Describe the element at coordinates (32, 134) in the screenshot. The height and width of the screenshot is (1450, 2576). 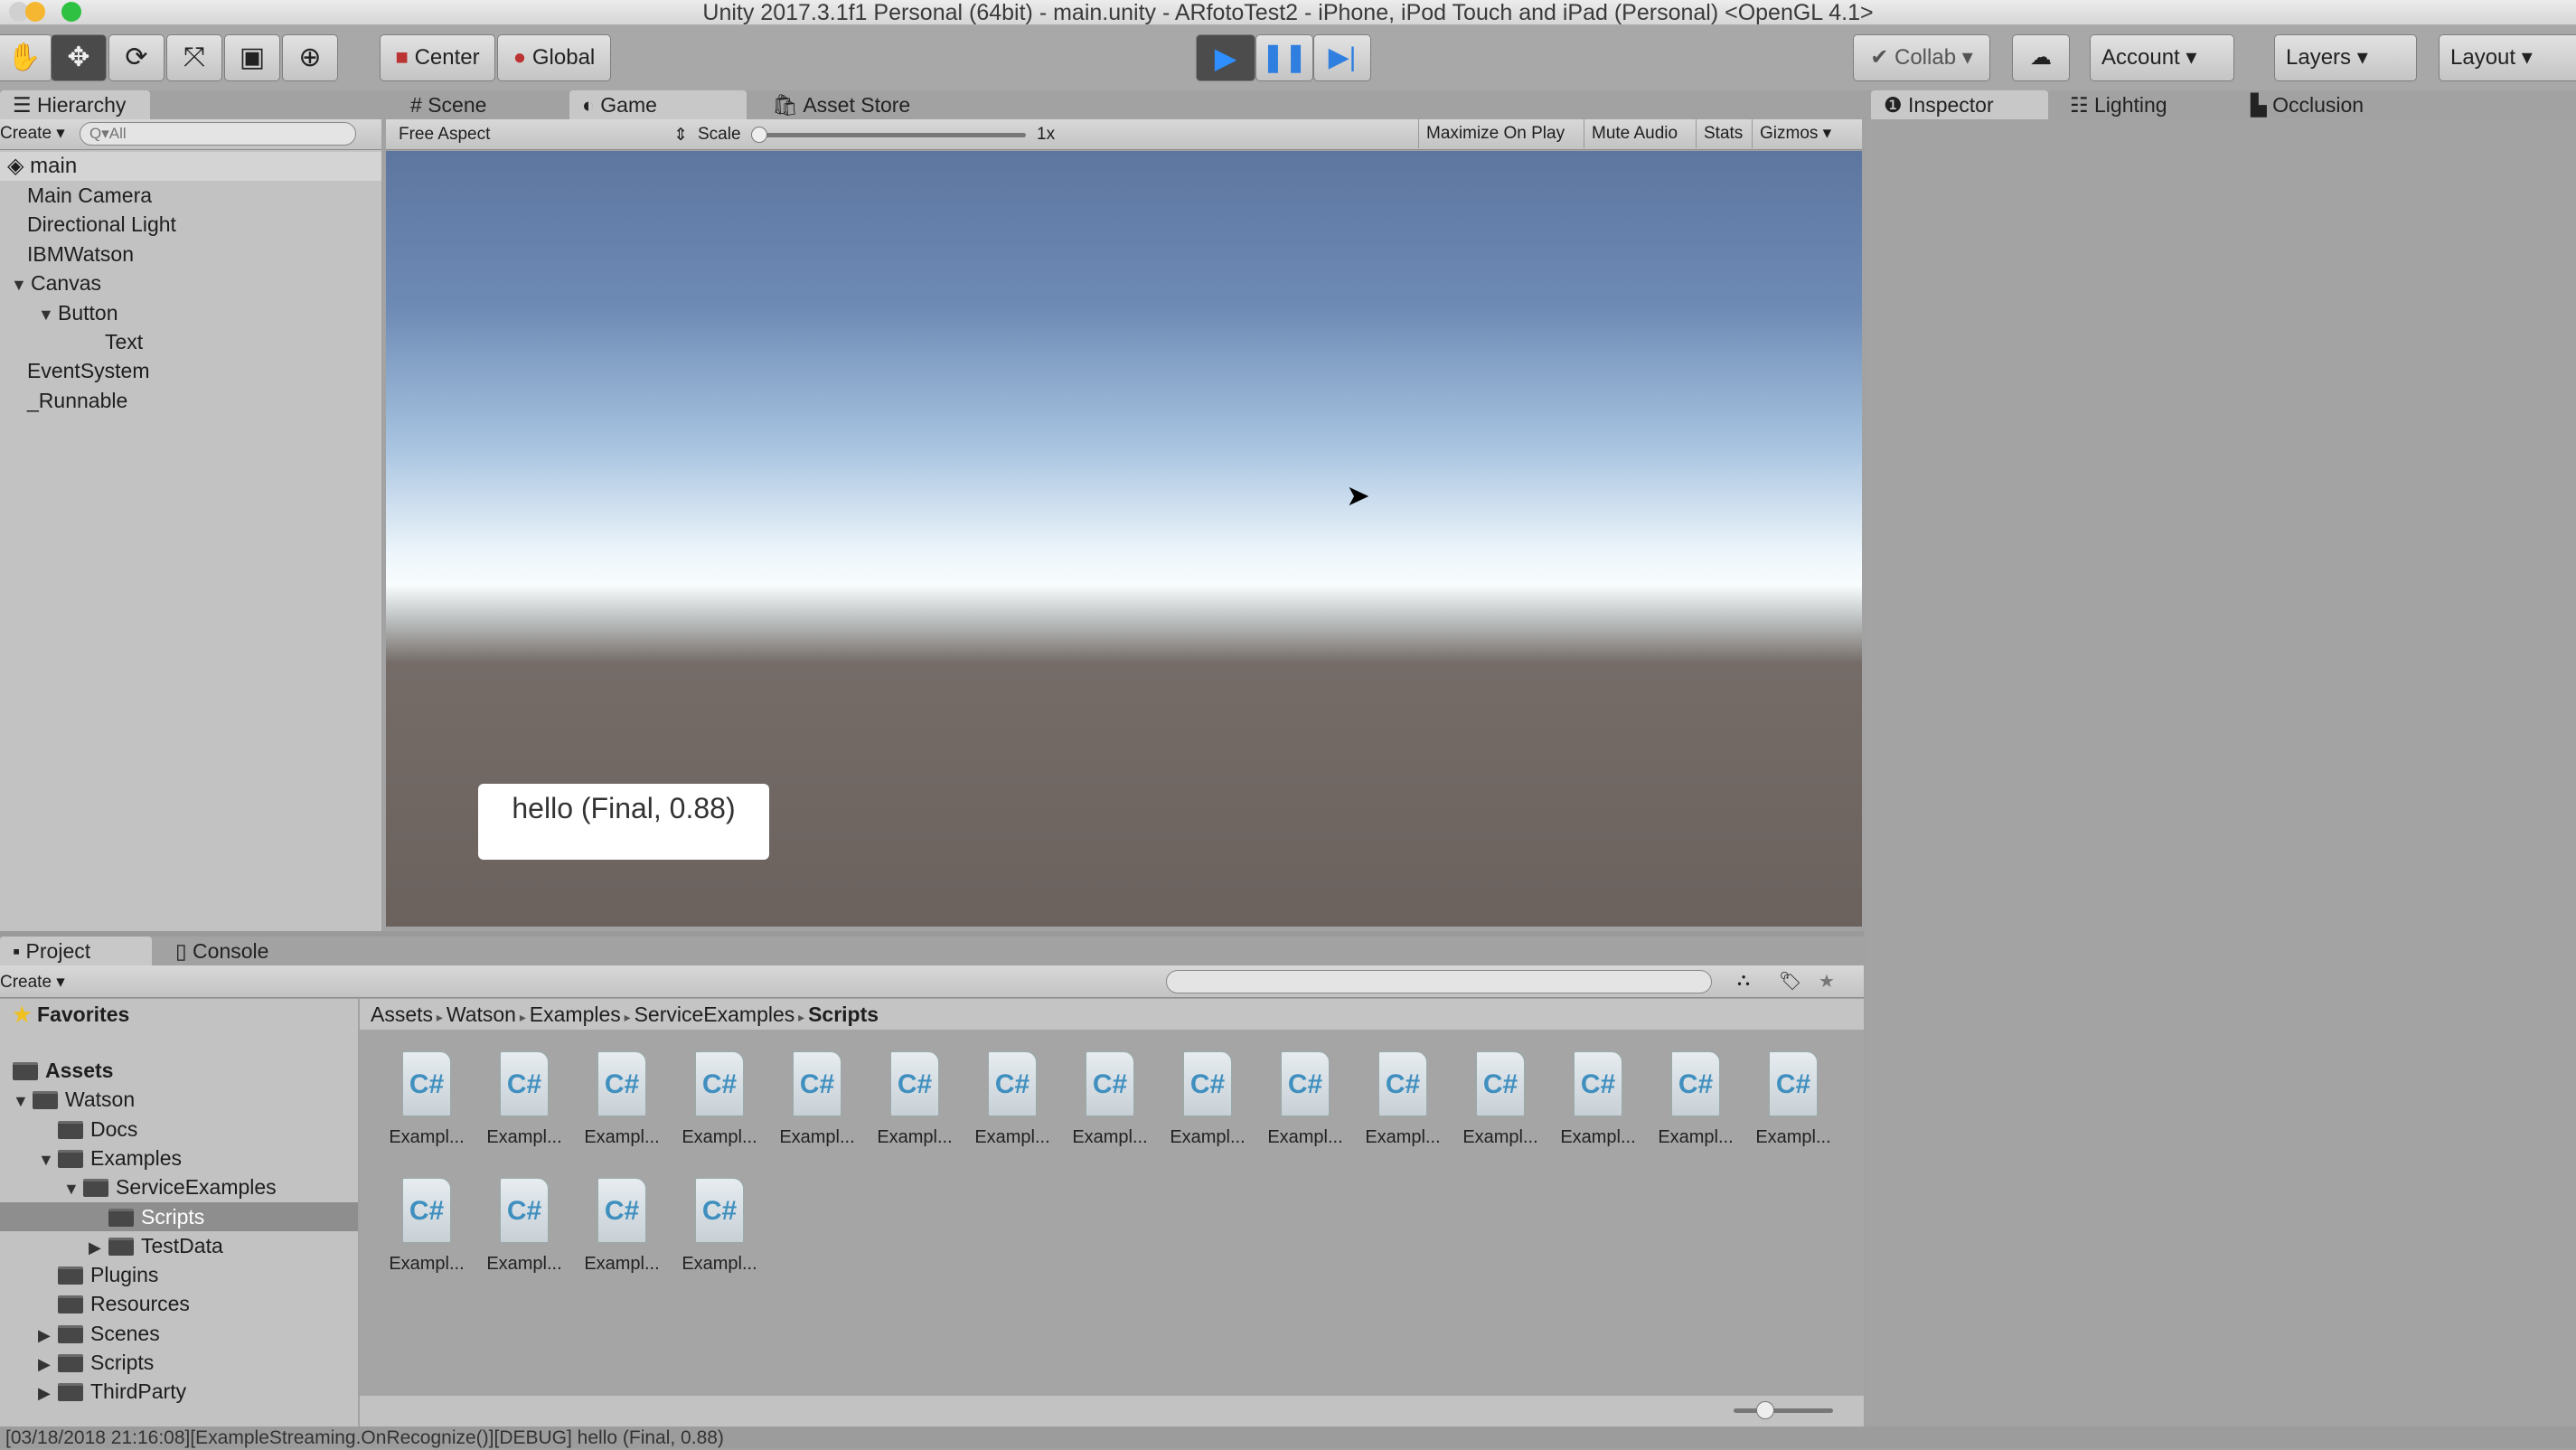
I see `hierarchy-create-button: Create ▾` at that location.